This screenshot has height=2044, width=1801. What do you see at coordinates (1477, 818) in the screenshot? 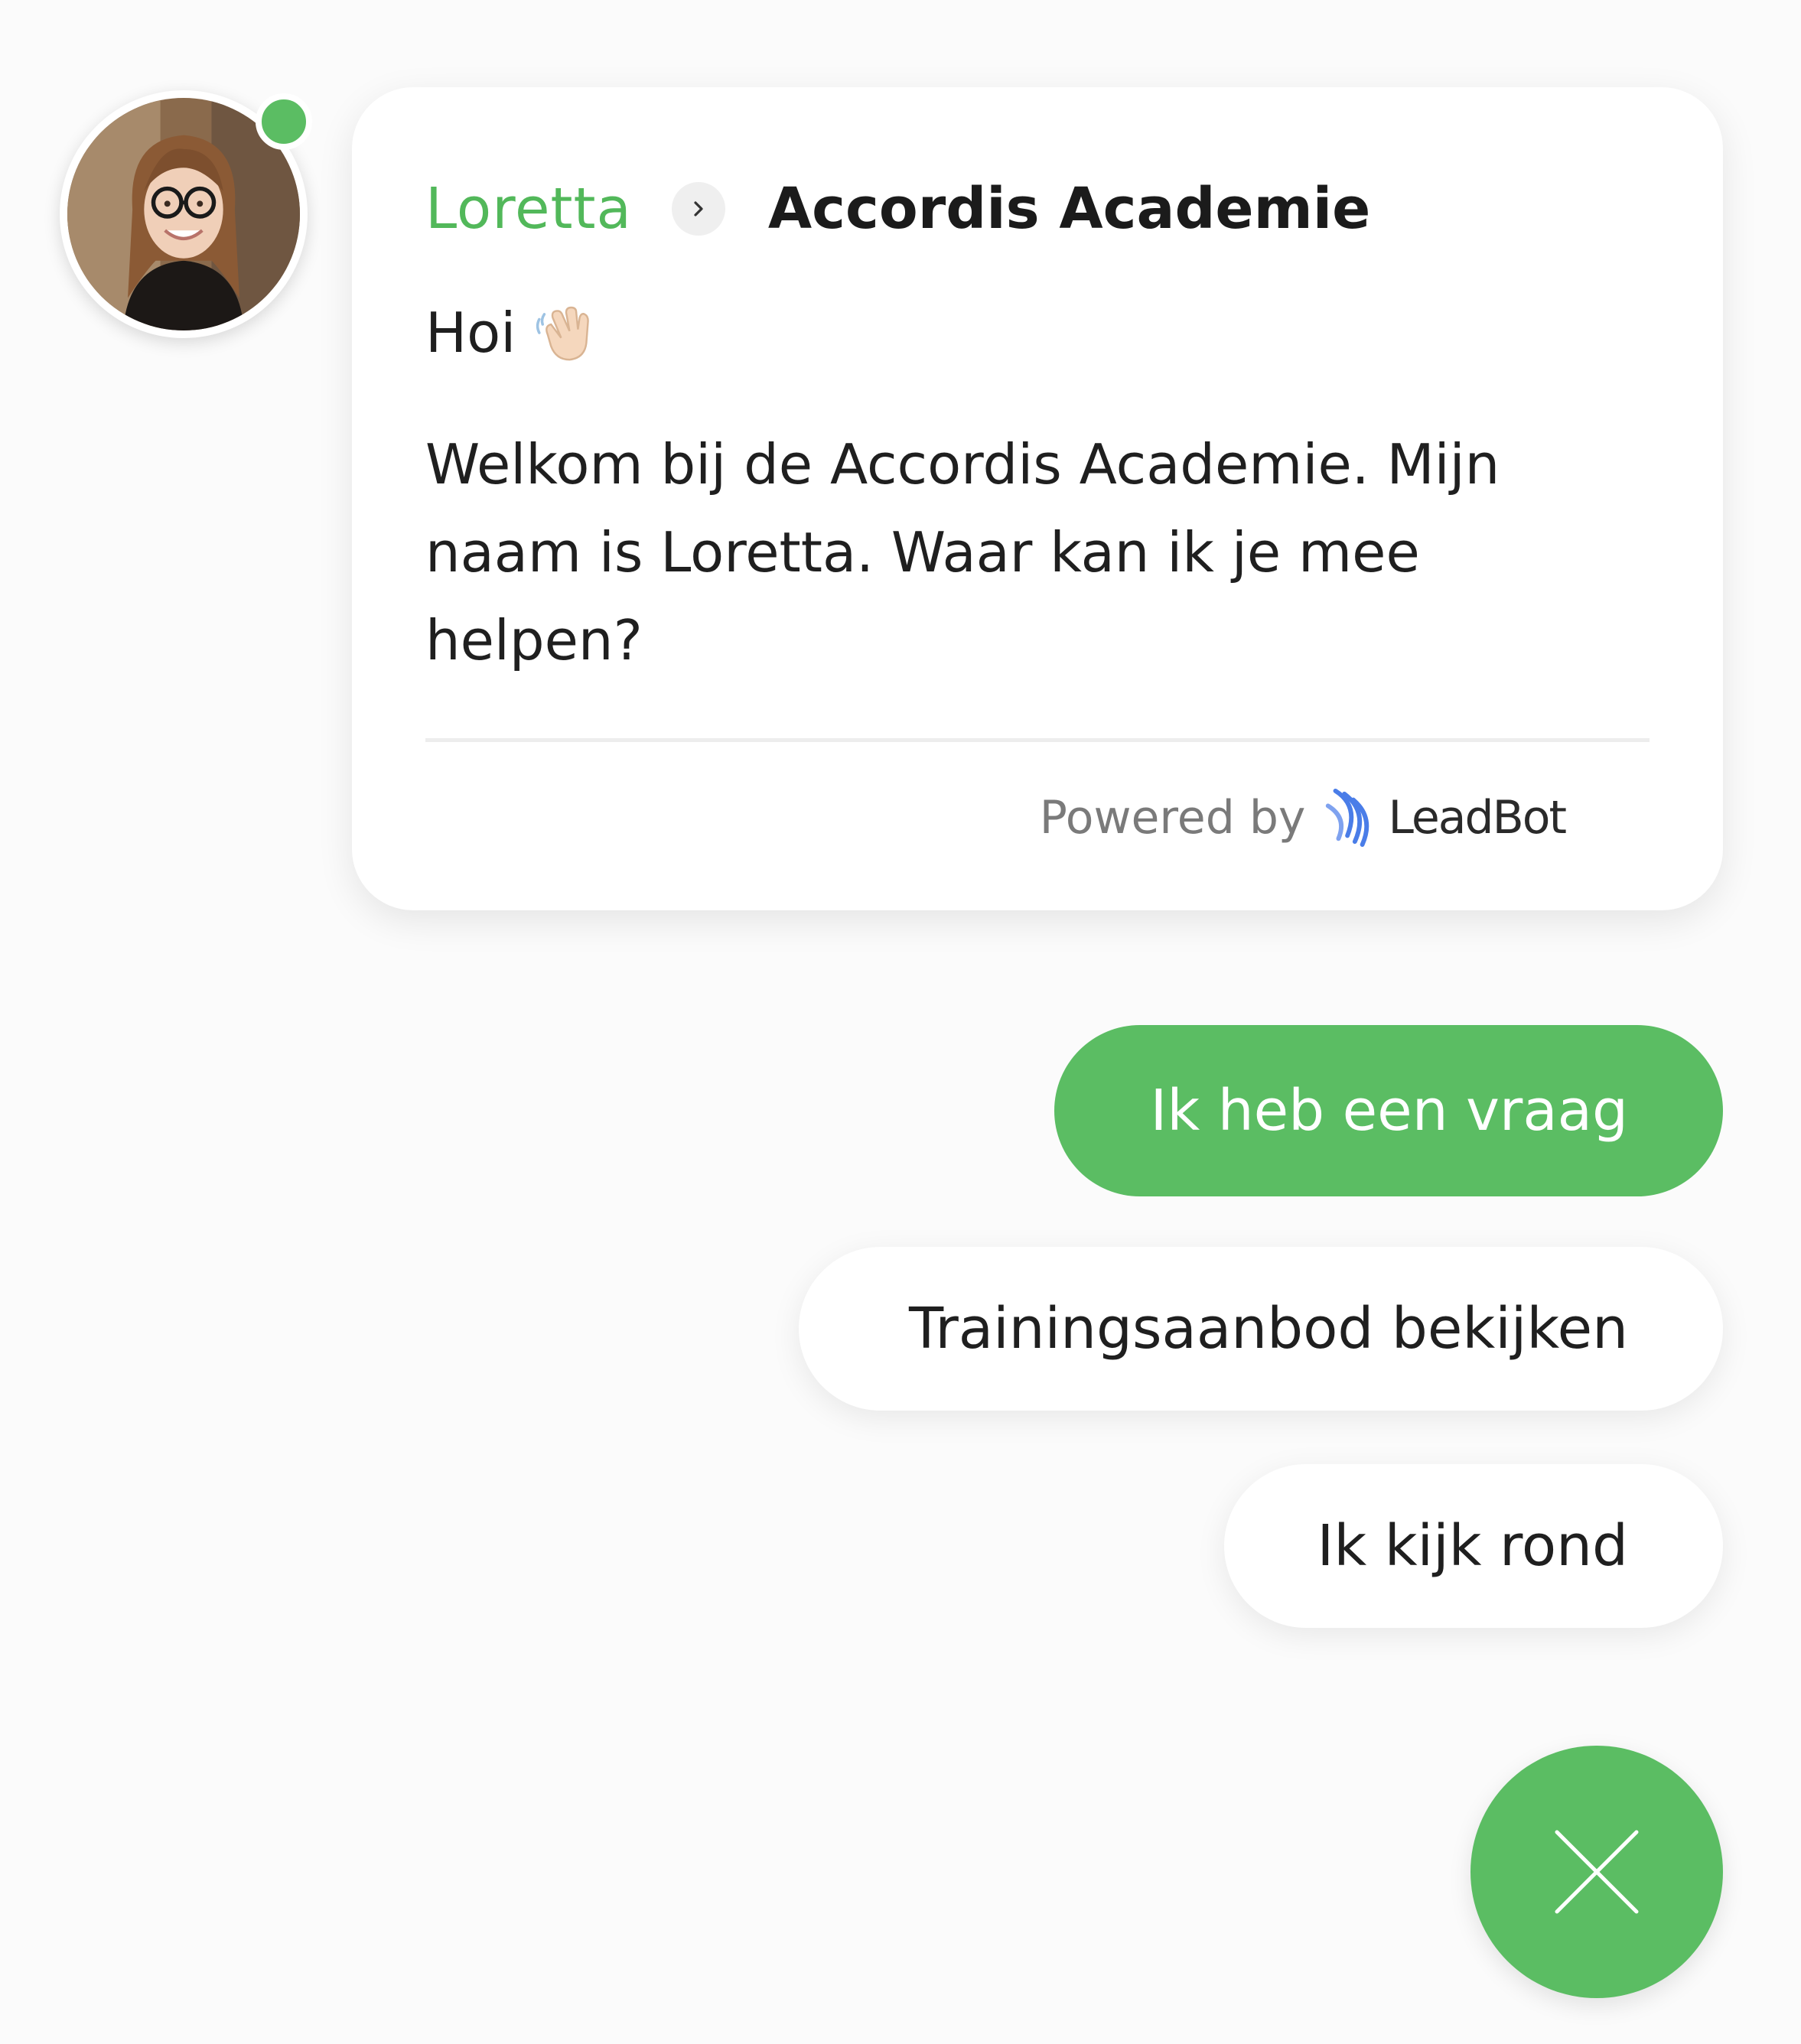
I see `leadbot-brand: LeadBot` at bounding box center [1477, 818].